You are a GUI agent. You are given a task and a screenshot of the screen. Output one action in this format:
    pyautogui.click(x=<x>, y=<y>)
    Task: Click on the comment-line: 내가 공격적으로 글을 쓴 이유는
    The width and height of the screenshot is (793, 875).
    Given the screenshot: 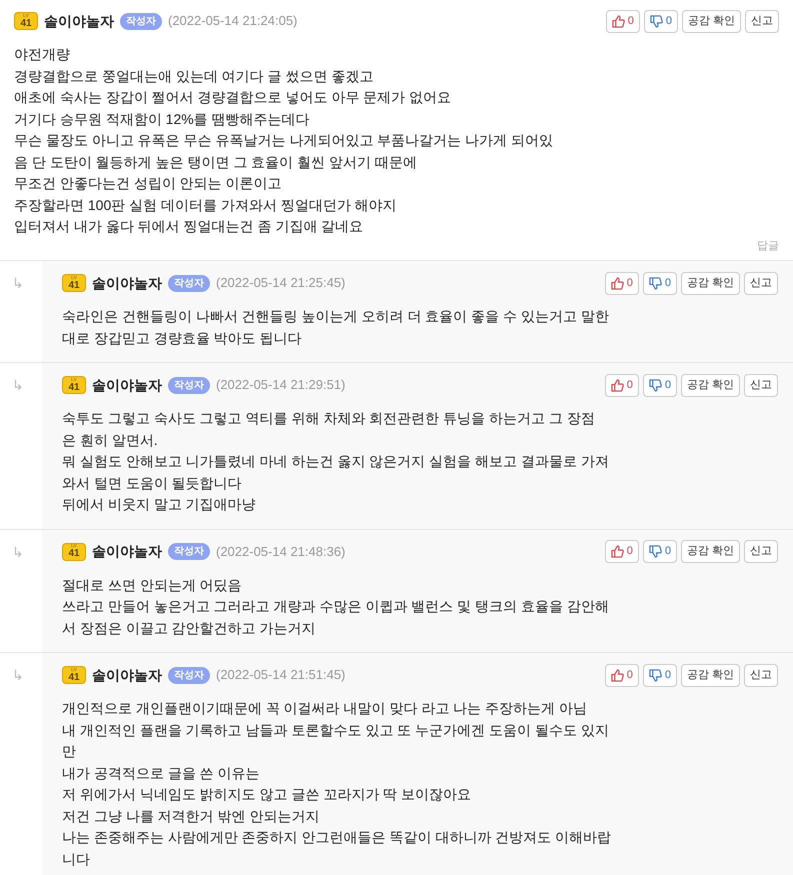 What is the action you would take?
    pyautogui.click(x=161, y=773)
    